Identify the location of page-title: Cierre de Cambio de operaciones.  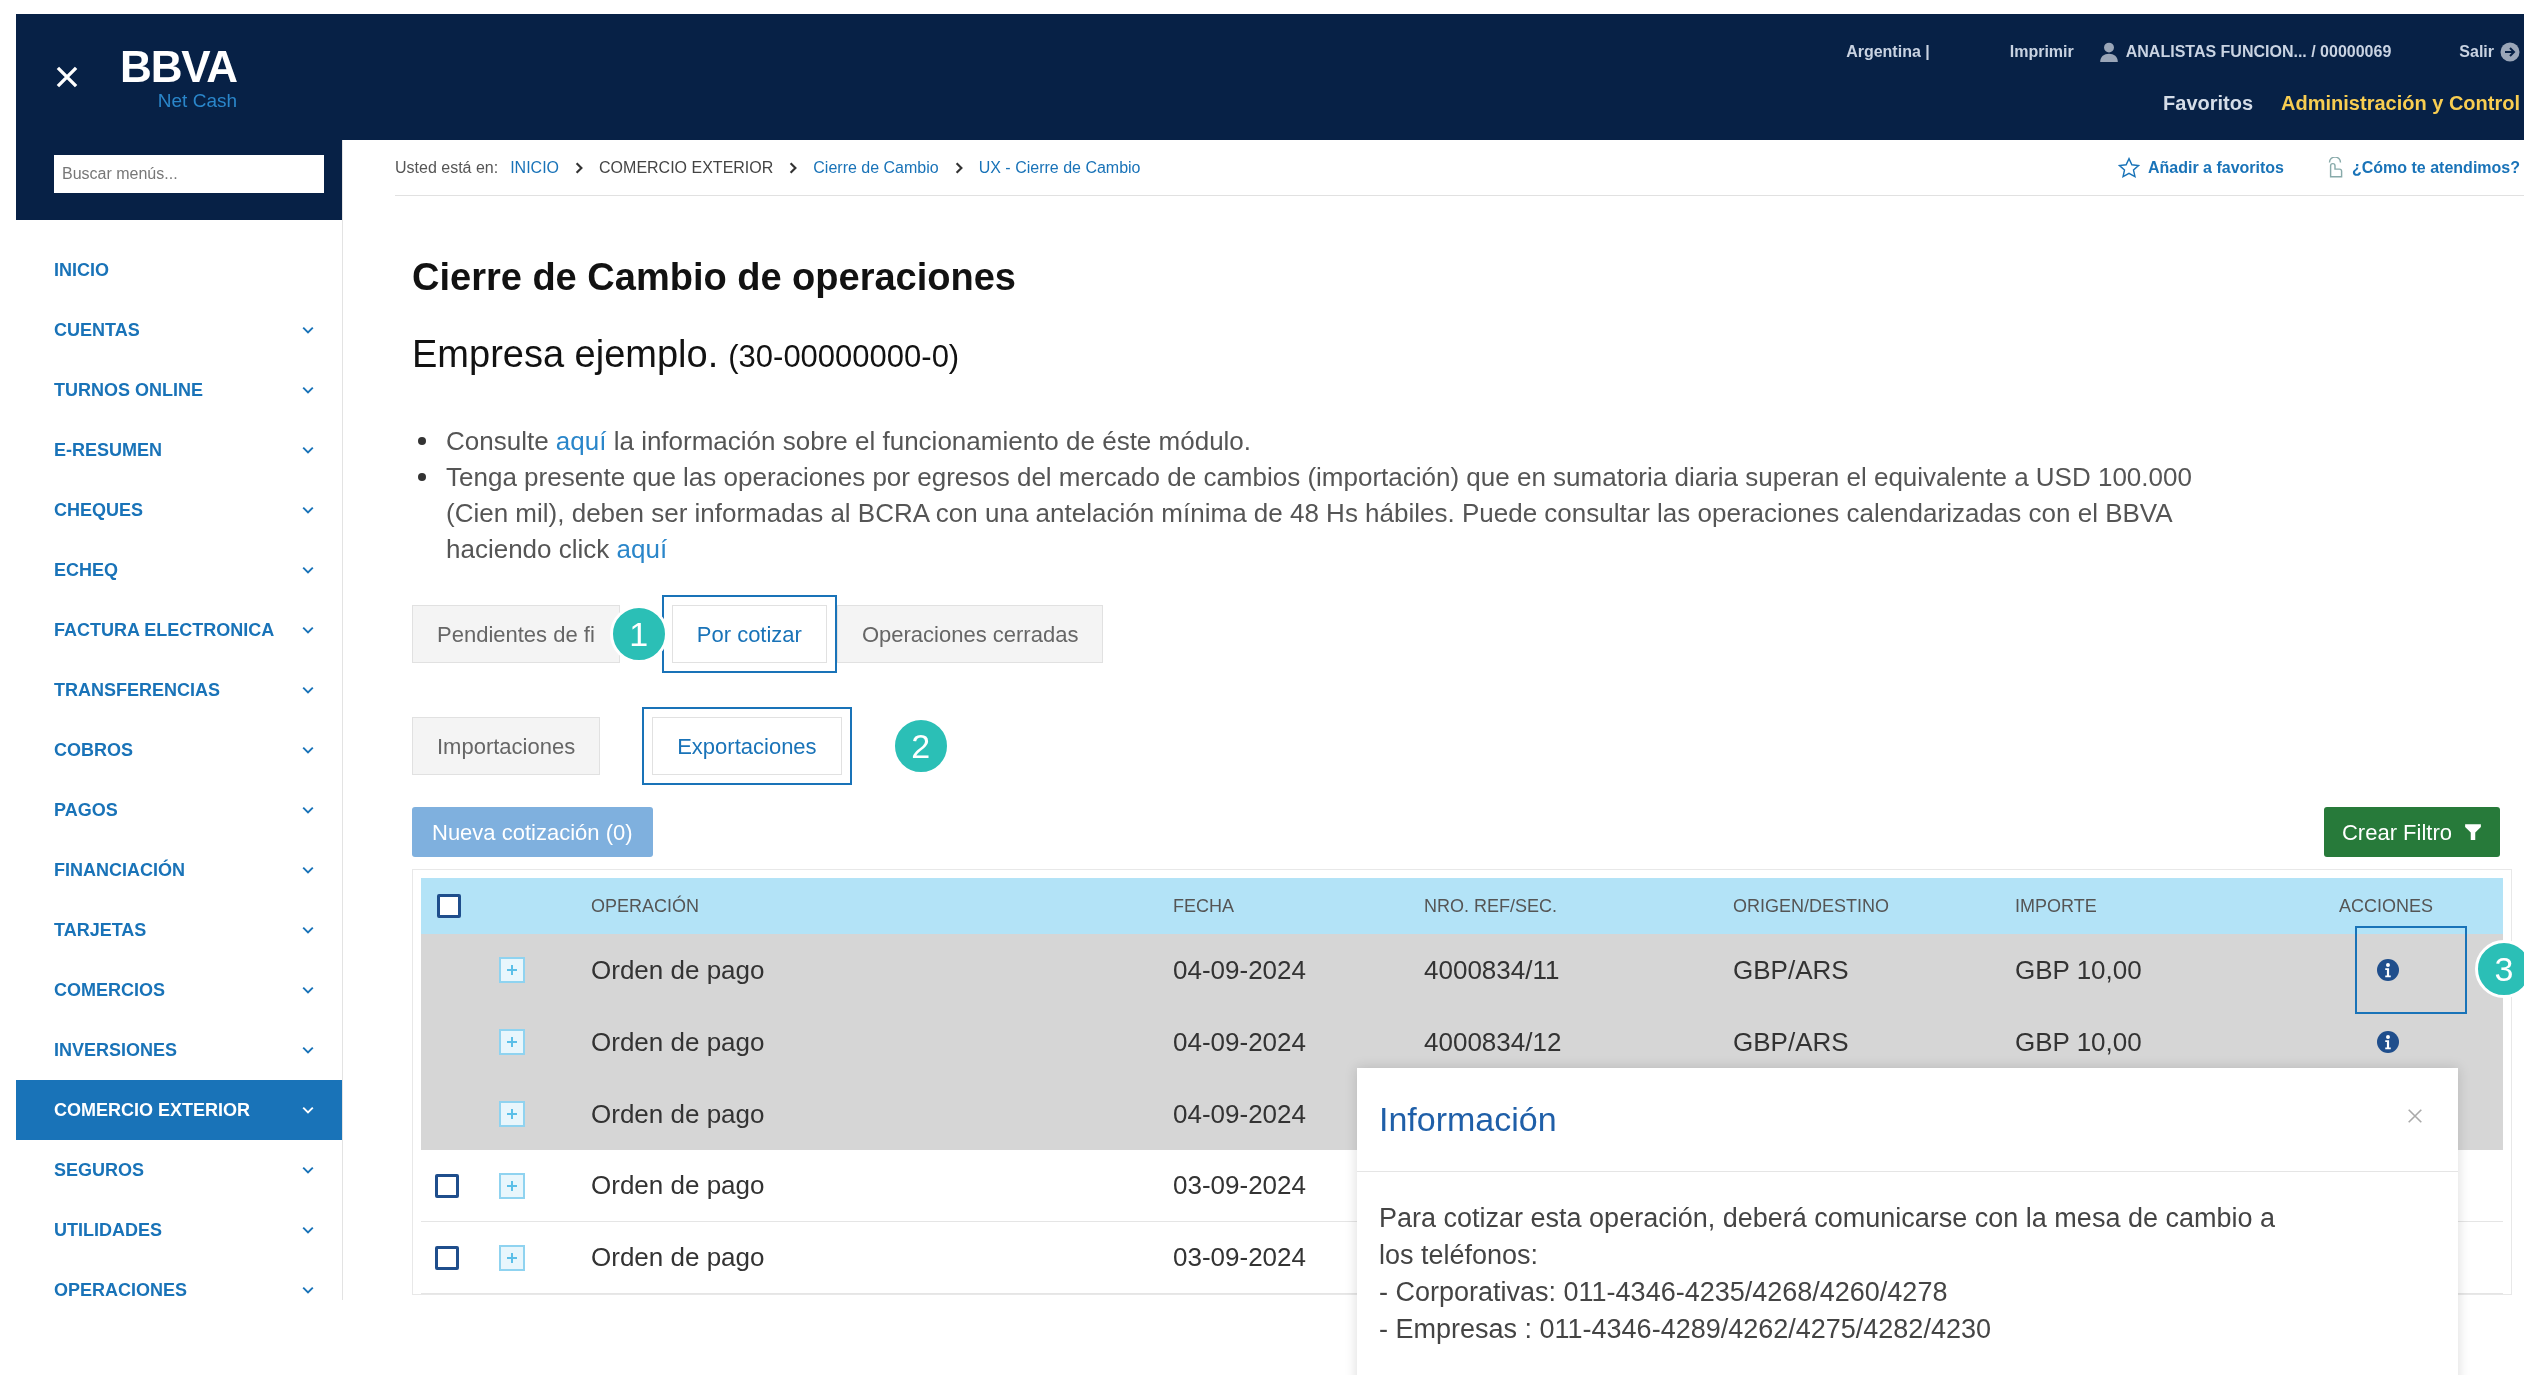
(714, 277).